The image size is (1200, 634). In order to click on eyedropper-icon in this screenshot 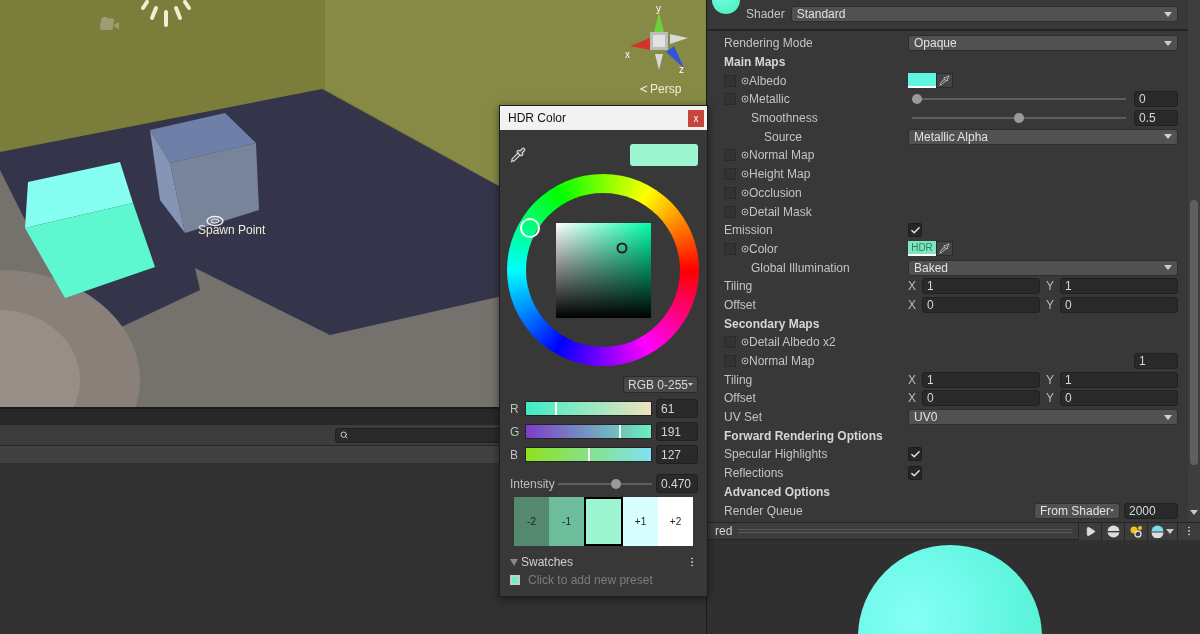, I will do `click(518, 155)`.